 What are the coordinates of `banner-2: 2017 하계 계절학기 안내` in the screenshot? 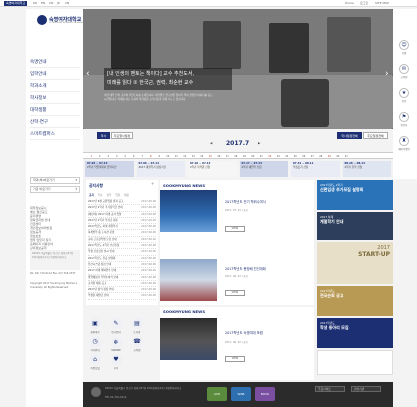 It's located at (355, 226).